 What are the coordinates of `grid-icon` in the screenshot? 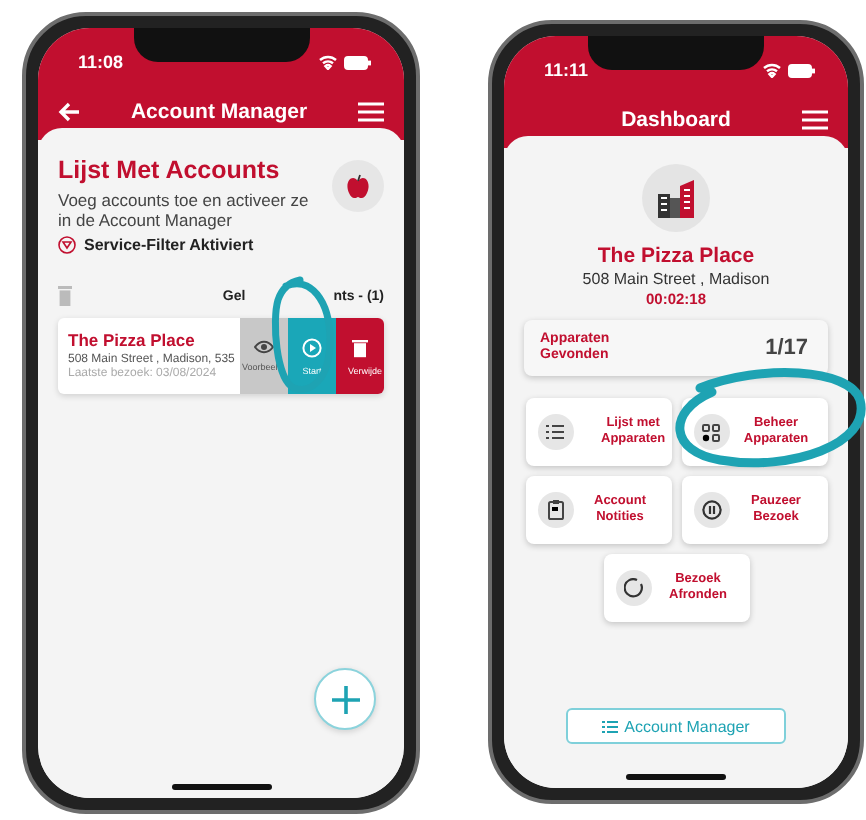 It's located at (711, 432).